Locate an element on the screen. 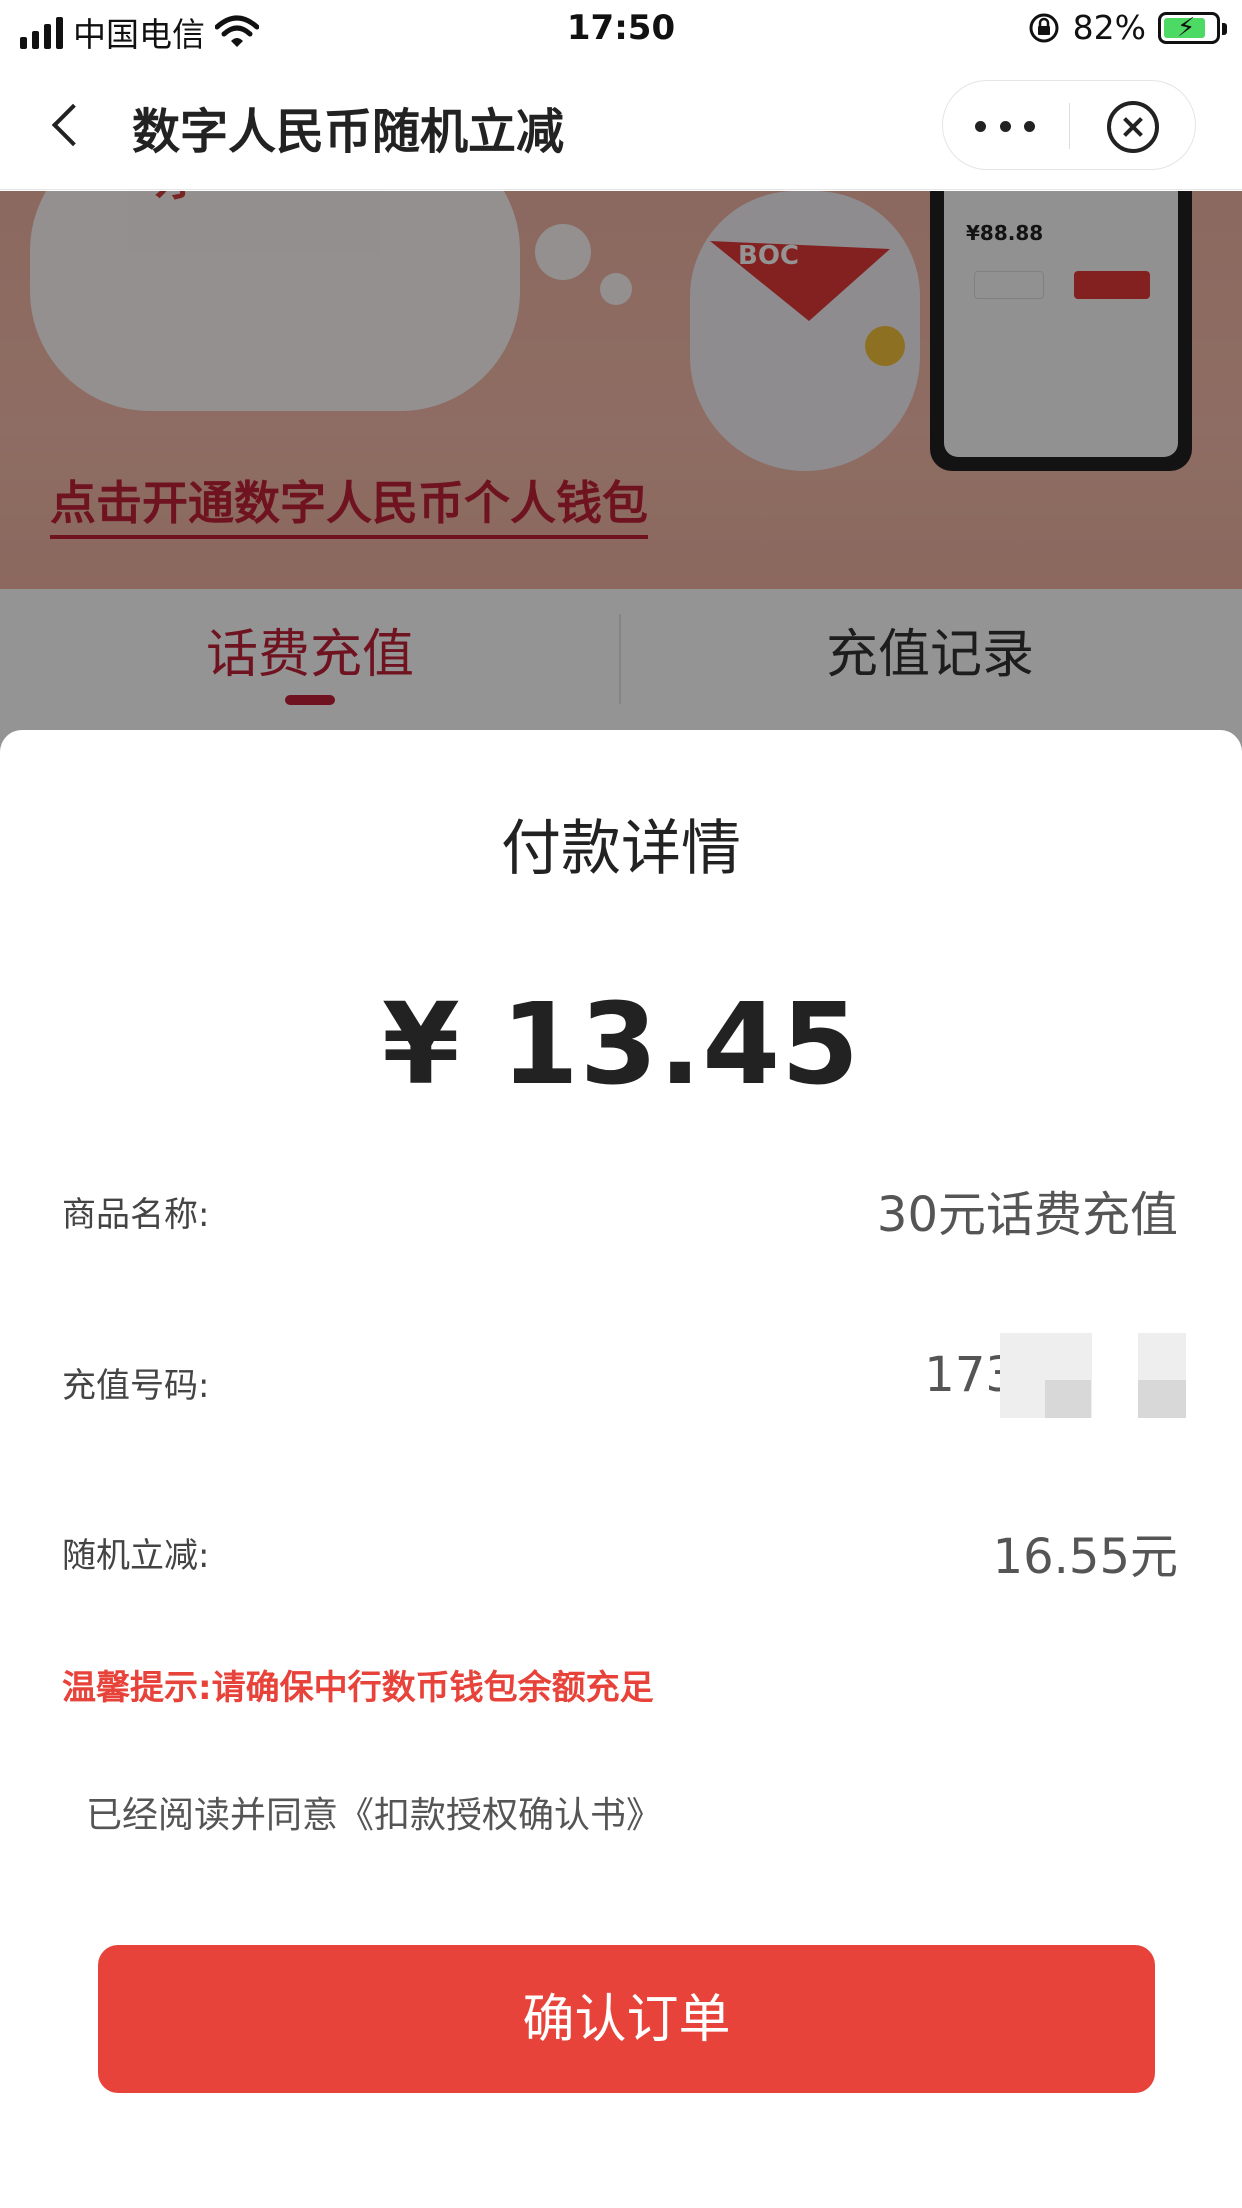 The height and width of the screenshot is (2208, 1242). miniprogram-capsule is located at coordinates (1069, 125).